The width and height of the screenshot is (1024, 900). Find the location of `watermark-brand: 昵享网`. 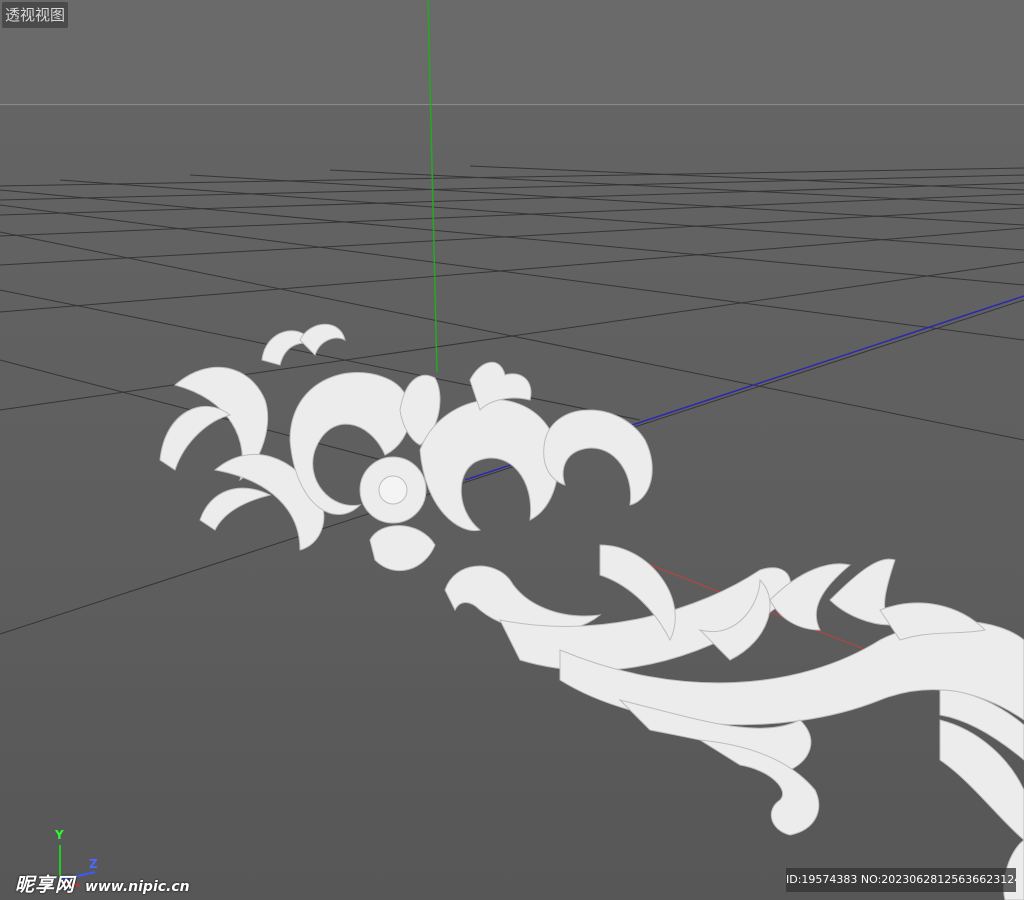

watermark-brand: 昵享网 is located at coordinates (45, 885).